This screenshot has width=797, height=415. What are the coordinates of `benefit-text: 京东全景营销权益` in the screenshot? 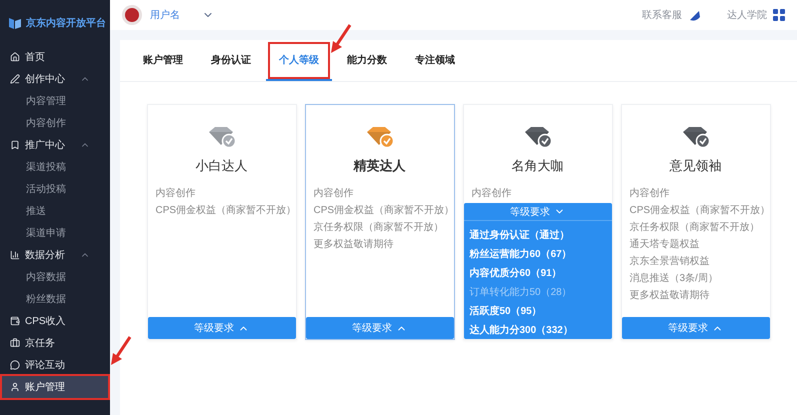 It's located at (670, 262).